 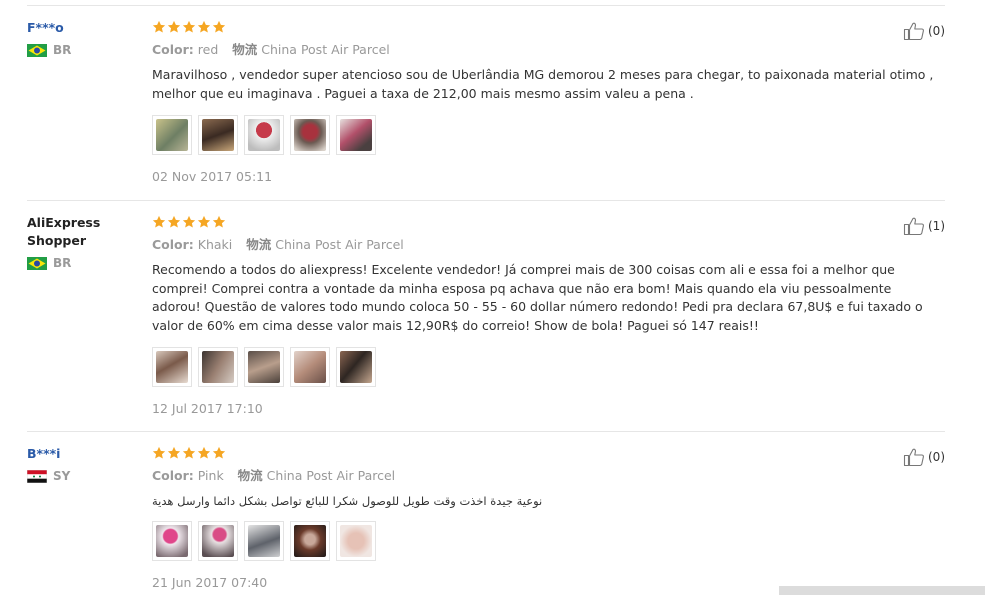 I want to click on reviewer-info: AliExpress Shopper BR, so click(x=82, y=242).